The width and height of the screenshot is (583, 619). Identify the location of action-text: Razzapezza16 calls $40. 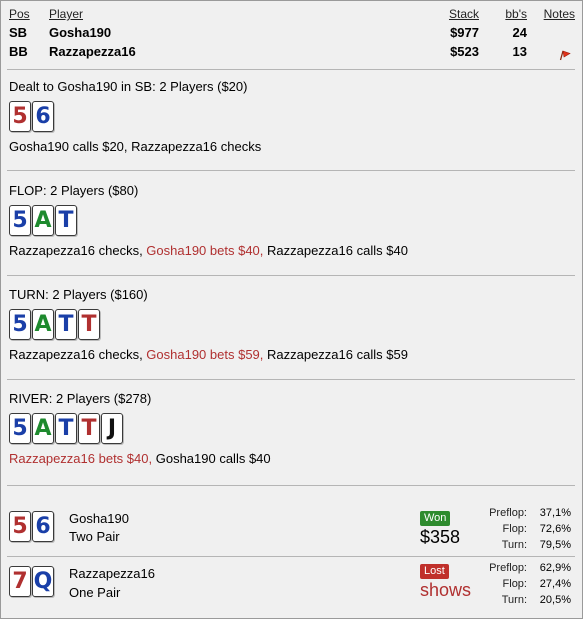
(335, 250).